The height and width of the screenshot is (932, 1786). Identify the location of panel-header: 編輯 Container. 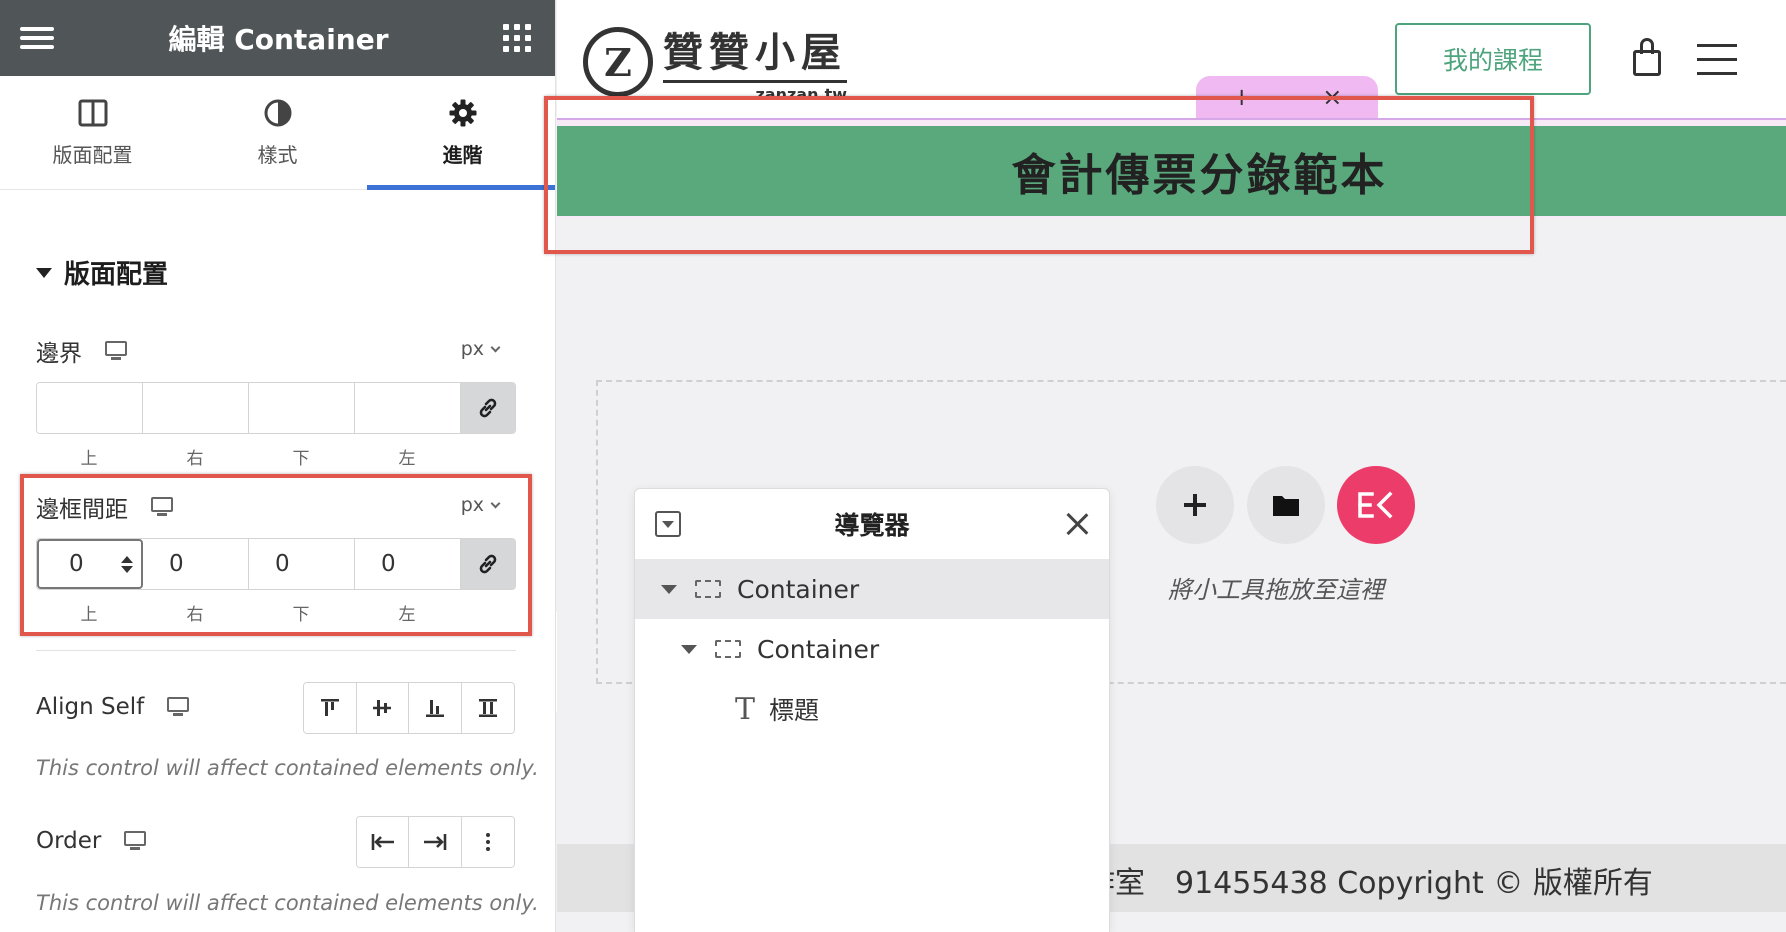
(277, 38).